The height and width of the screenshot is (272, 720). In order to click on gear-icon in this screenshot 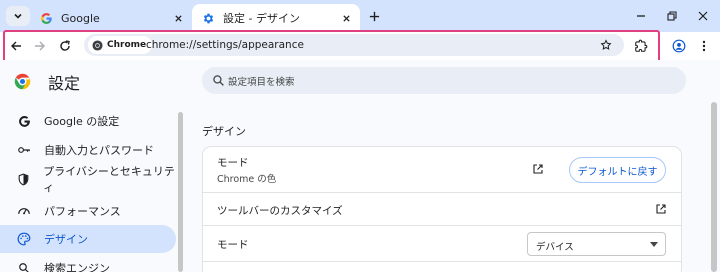, I will do `click(208, 18)`.